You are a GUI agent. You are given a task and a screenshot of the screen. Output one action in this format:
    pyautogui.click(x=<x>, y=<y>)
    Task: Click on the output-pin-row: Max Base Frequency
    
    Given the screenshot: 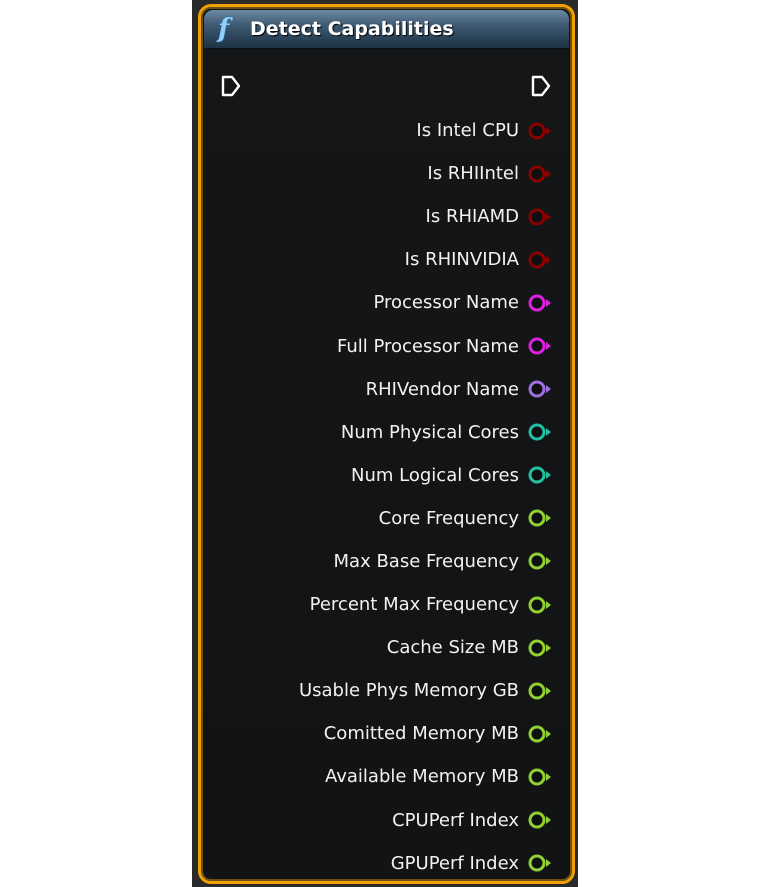 What is the action you would take?
    pyautogui.click(x=385, y=561)
    